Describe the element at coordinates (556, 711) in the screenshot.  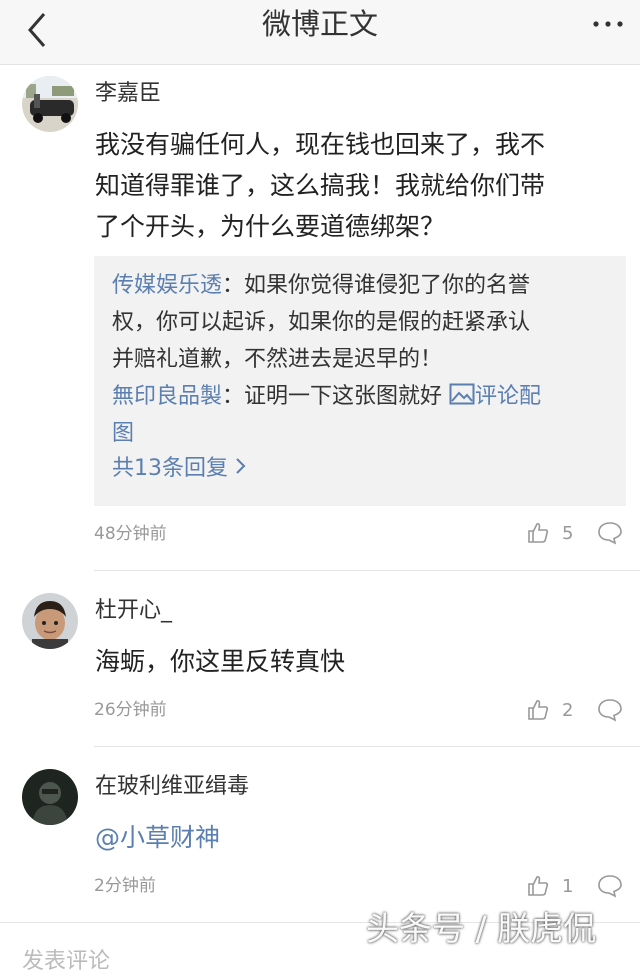
I see `like-button: 2` at that location.